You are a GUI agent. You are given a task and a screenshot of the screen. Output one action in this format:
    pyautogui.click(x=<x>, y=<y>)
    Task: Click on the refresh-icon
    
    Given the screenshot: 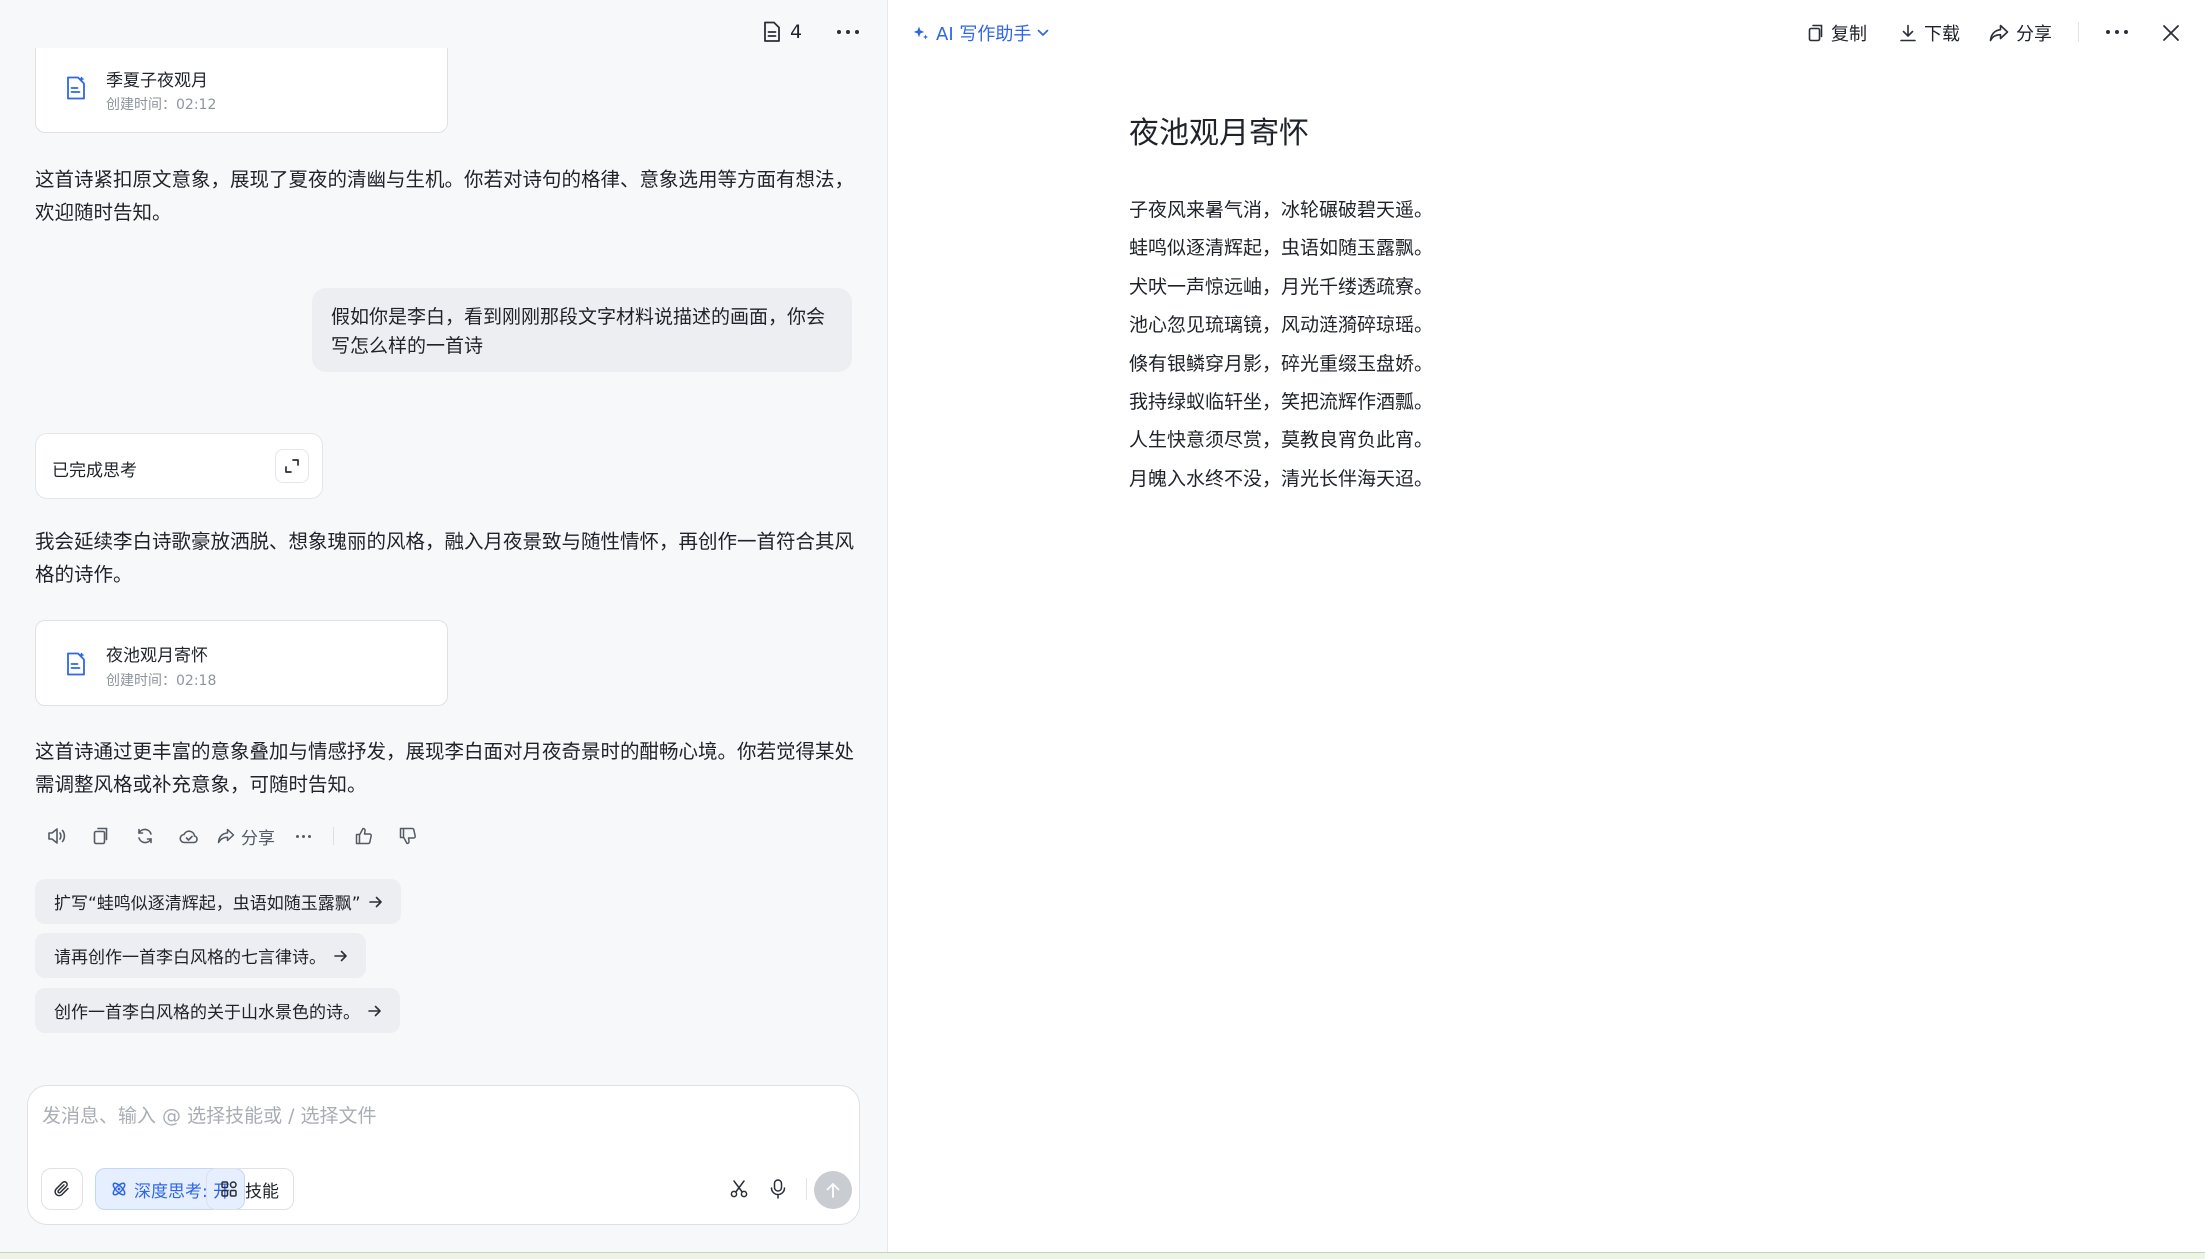 What is the action you would take?
    pyautogui.click(x=145, y=836)
    